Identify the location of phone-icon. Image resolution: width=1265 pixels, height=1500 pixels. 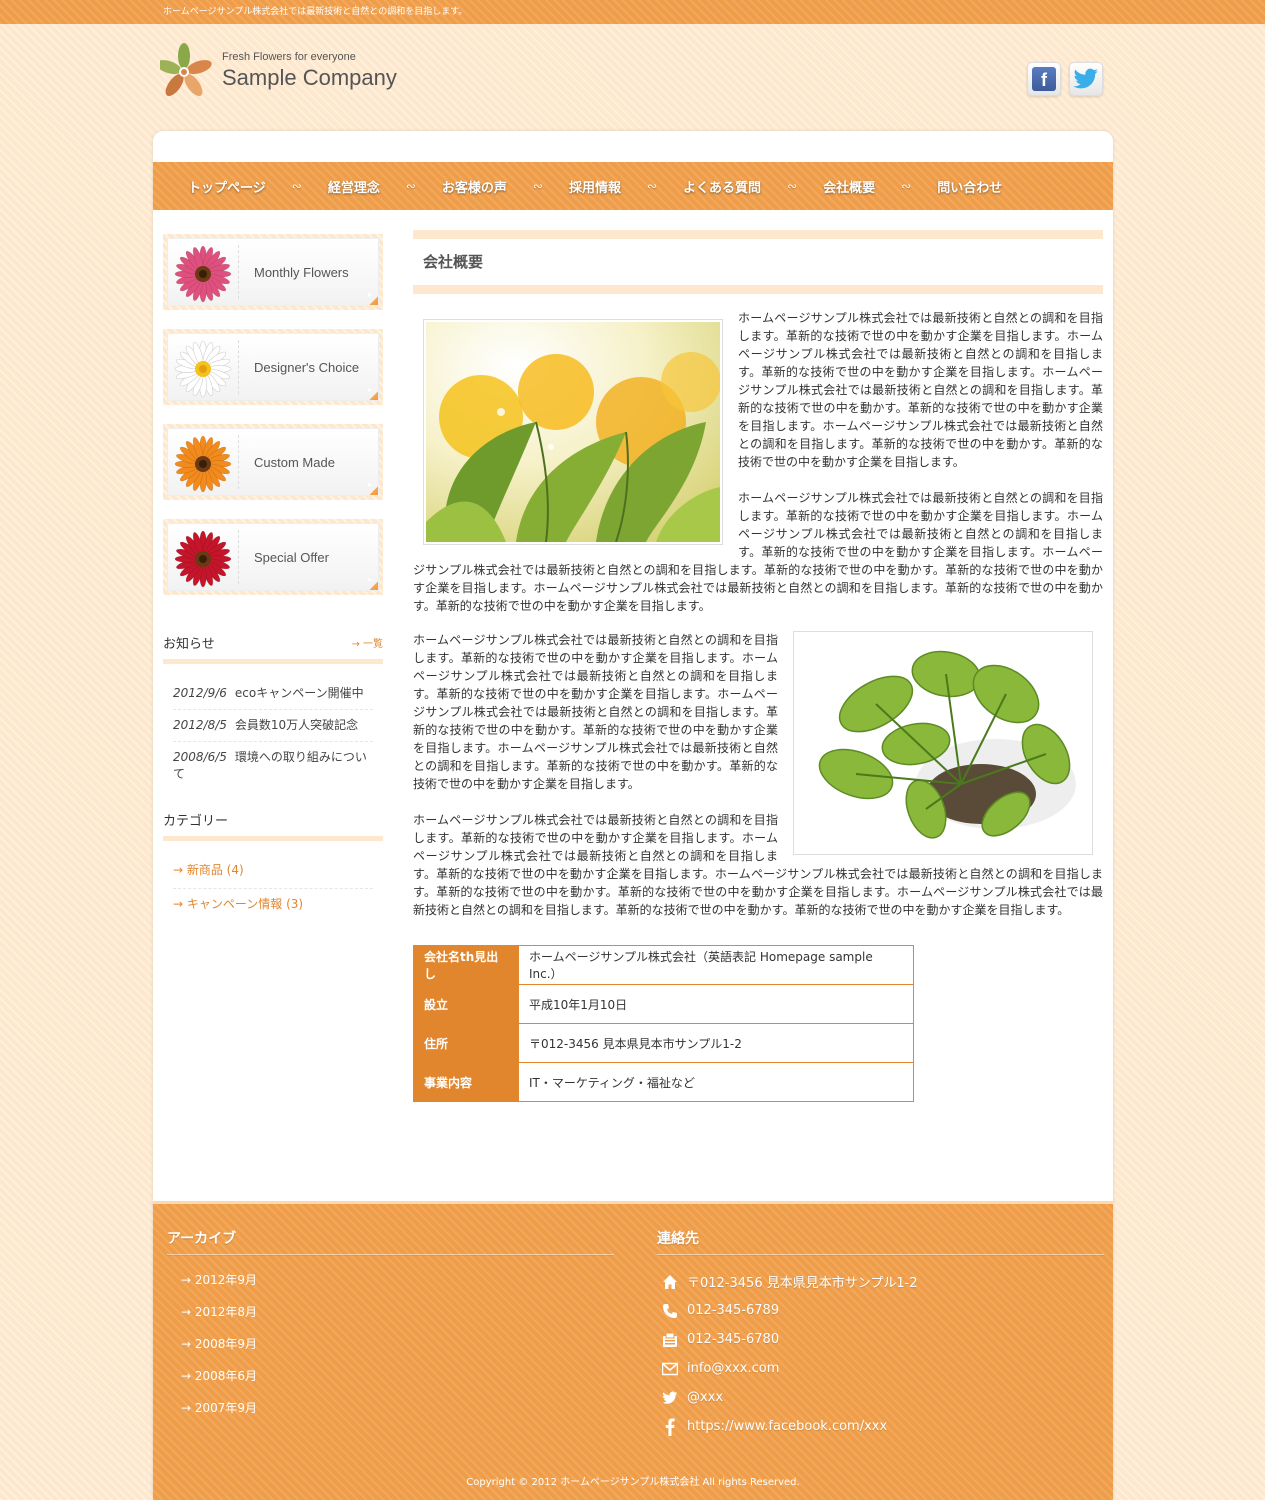
(670, 1311).